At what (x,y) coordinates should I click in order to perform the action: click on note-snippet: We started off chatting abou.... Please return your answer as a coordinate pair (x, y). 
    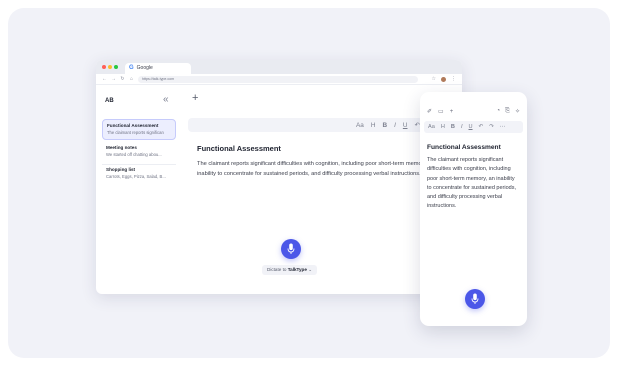
    Looking at the image, I should click on (134, 154).